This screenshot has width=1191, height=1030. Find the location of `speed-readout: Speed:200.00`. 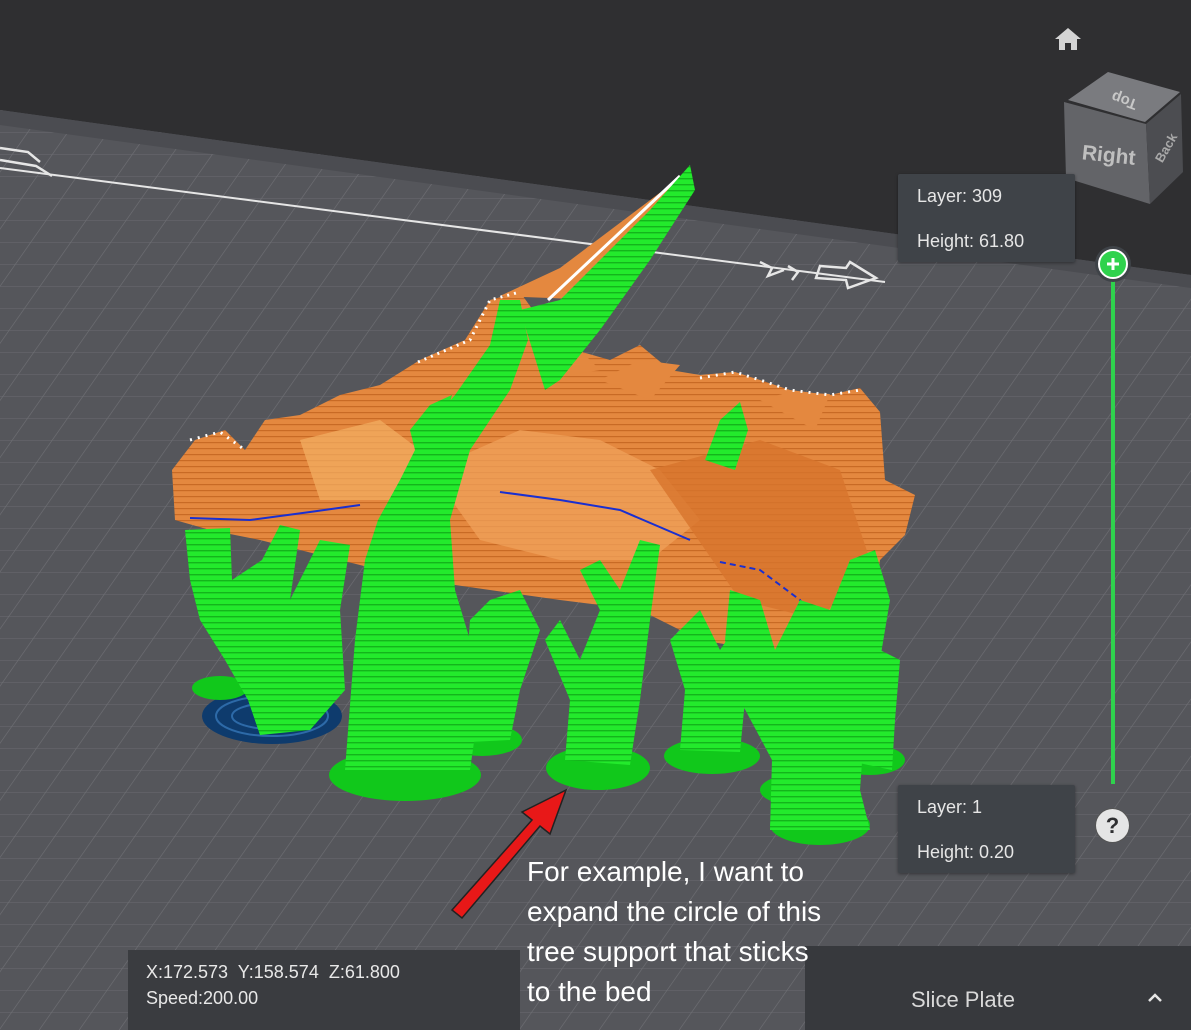

speed-readout: Speed:200.00 is located at coordinates (202, 998).